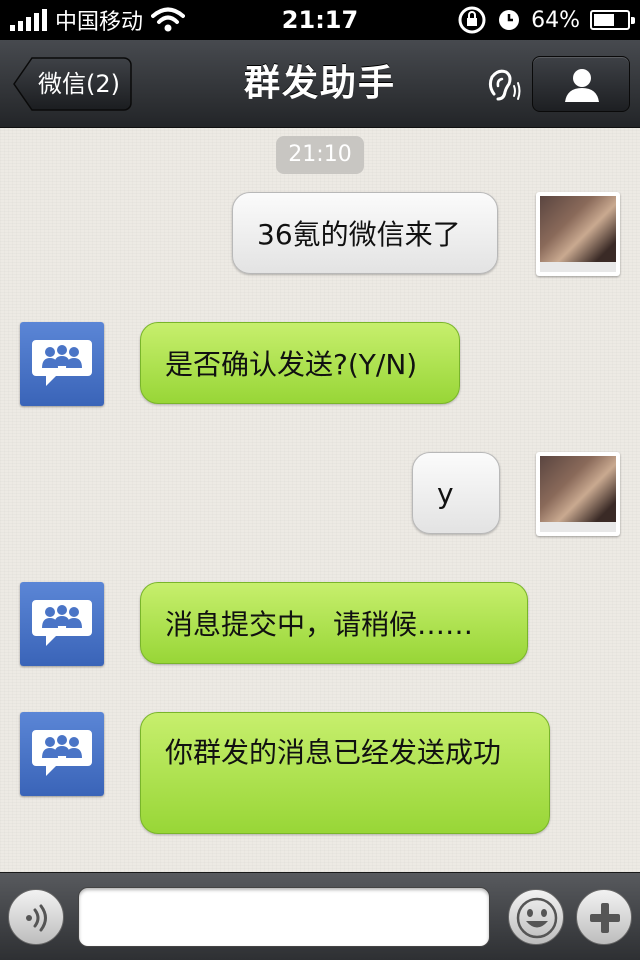  I want to click on page-title: 群发助手, so click(319, 83).